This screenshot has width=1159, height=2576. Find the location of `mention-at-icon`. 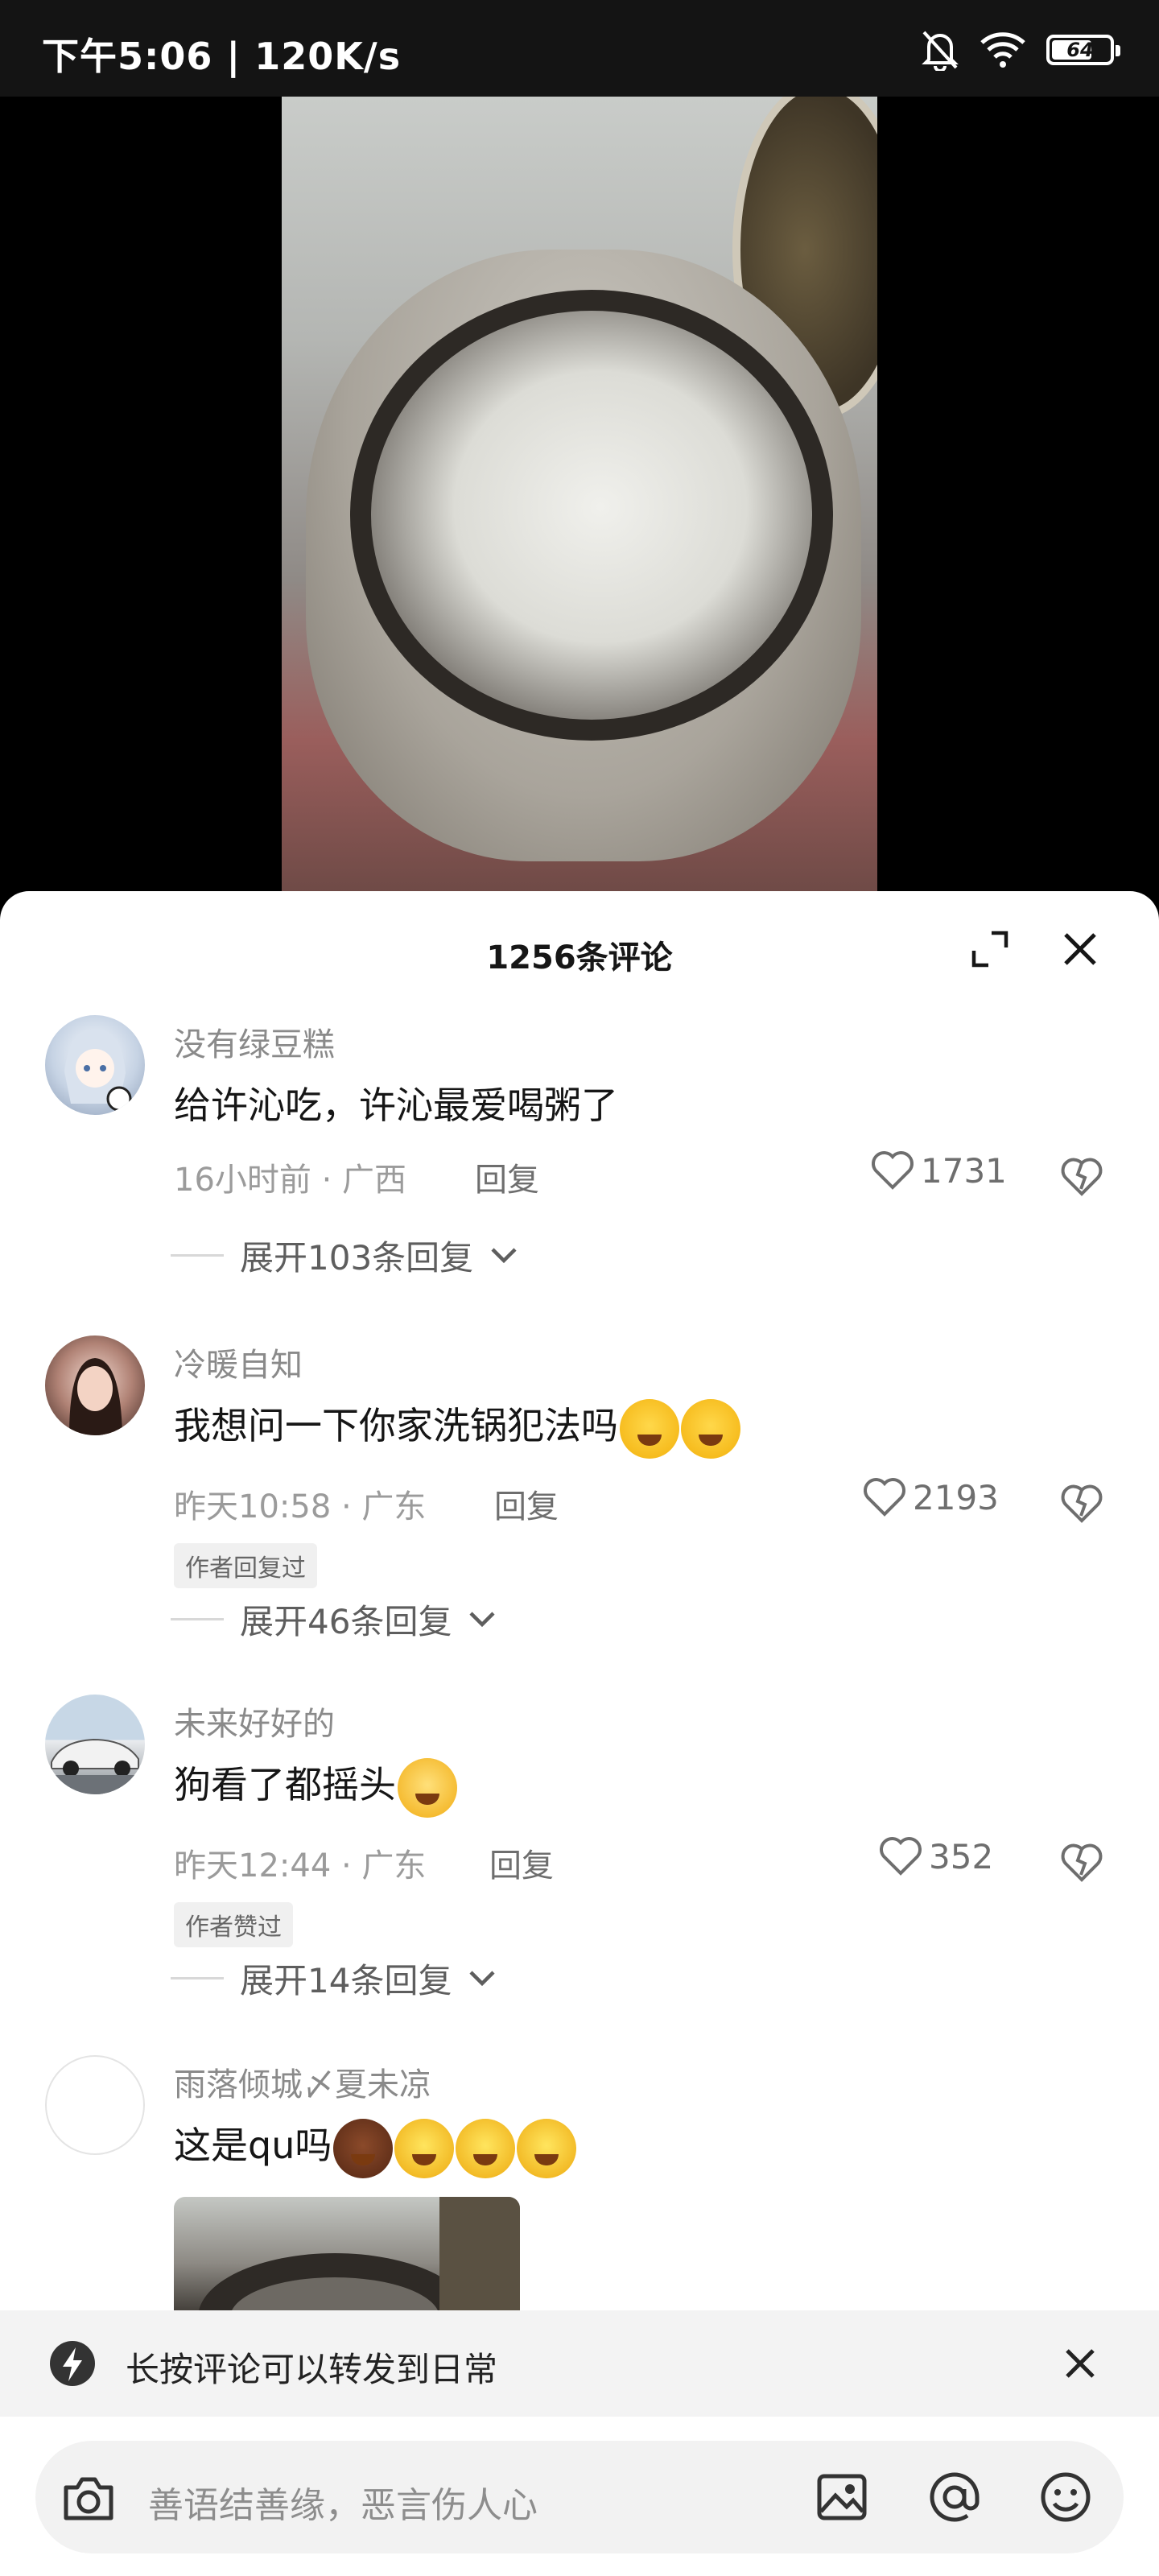

mention-at-icon is located at coordinates (955, 2497).